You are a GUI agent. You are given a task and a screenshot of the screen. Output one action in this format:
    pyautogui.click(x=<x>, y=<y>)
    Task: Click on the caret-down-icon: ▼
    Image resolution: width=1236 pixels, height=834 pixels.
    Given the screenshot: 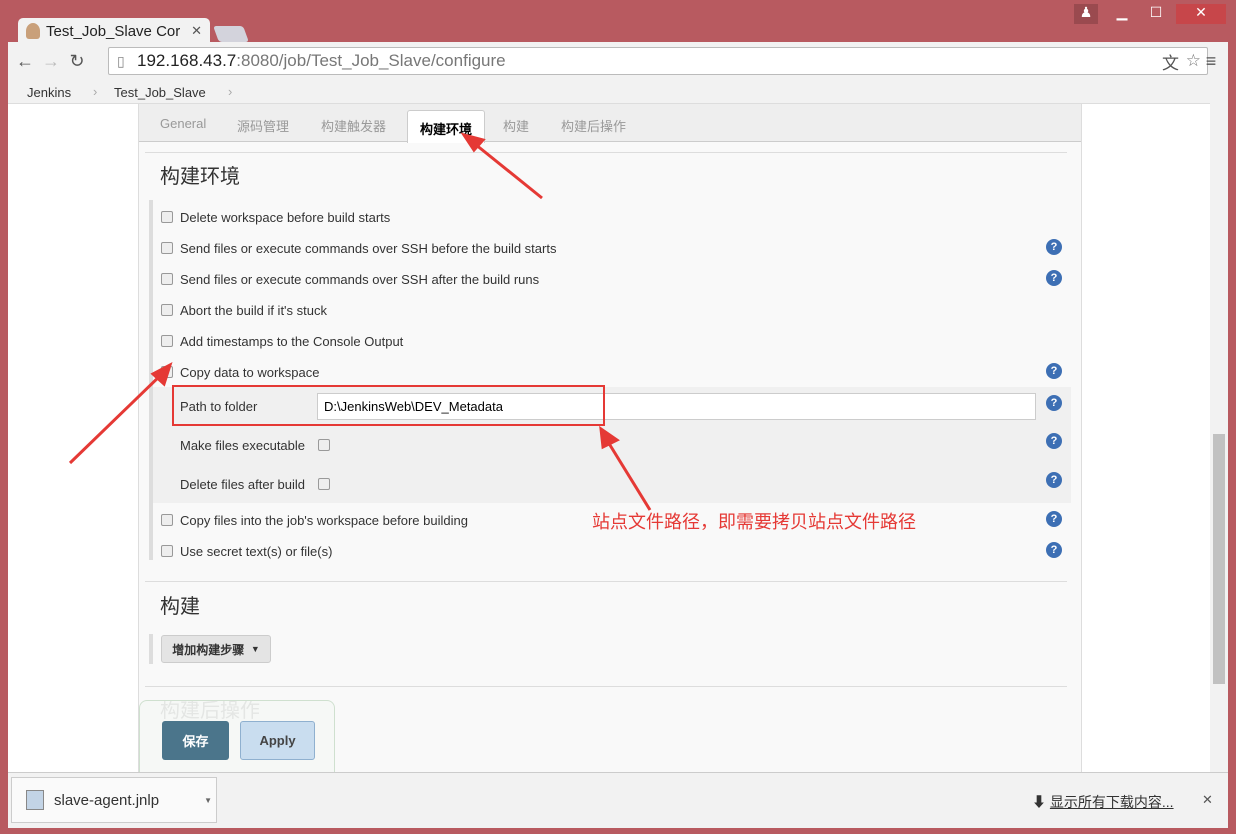 What is the action you would take?
    pyautogui.click(x=208, y=800)
    